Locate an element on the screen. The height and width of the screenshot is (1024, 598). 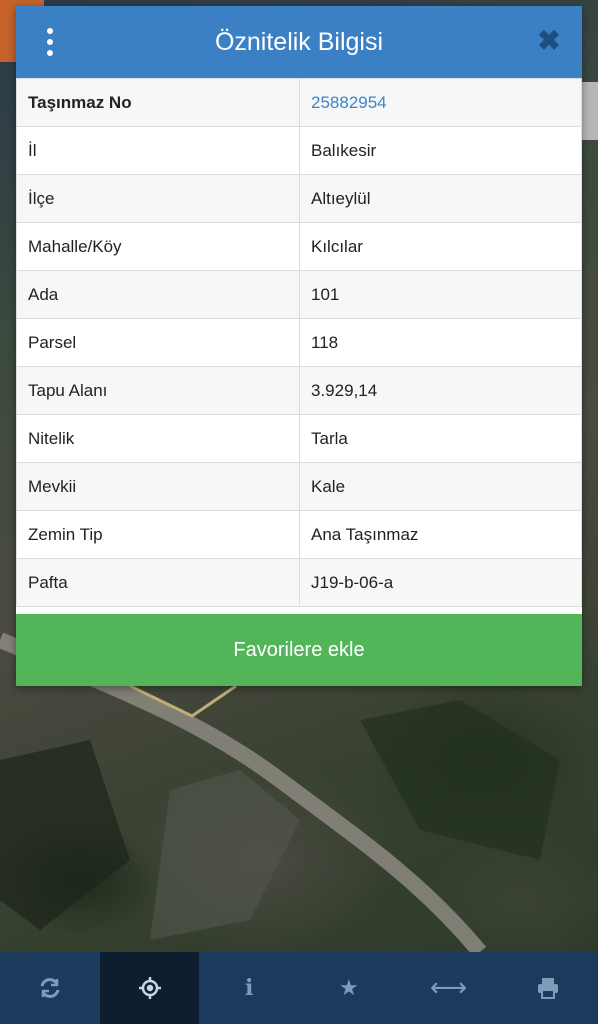
refresh-button is located at coordinates (50, 988).